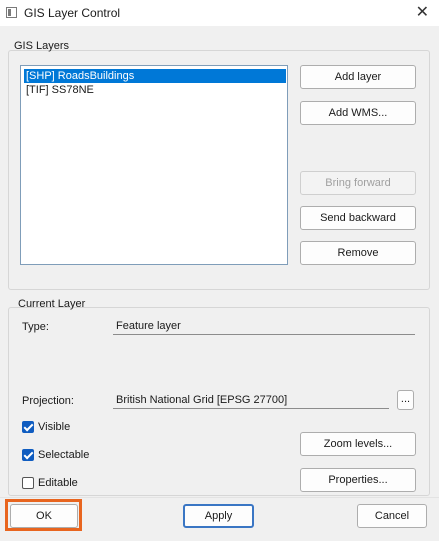 Image resolution: width=439 pixels, height=541 pixels. What do you see at coordinates (28, 483) in the screenshot?
I see `editable-checkbox` at bounding box center [28, 483].